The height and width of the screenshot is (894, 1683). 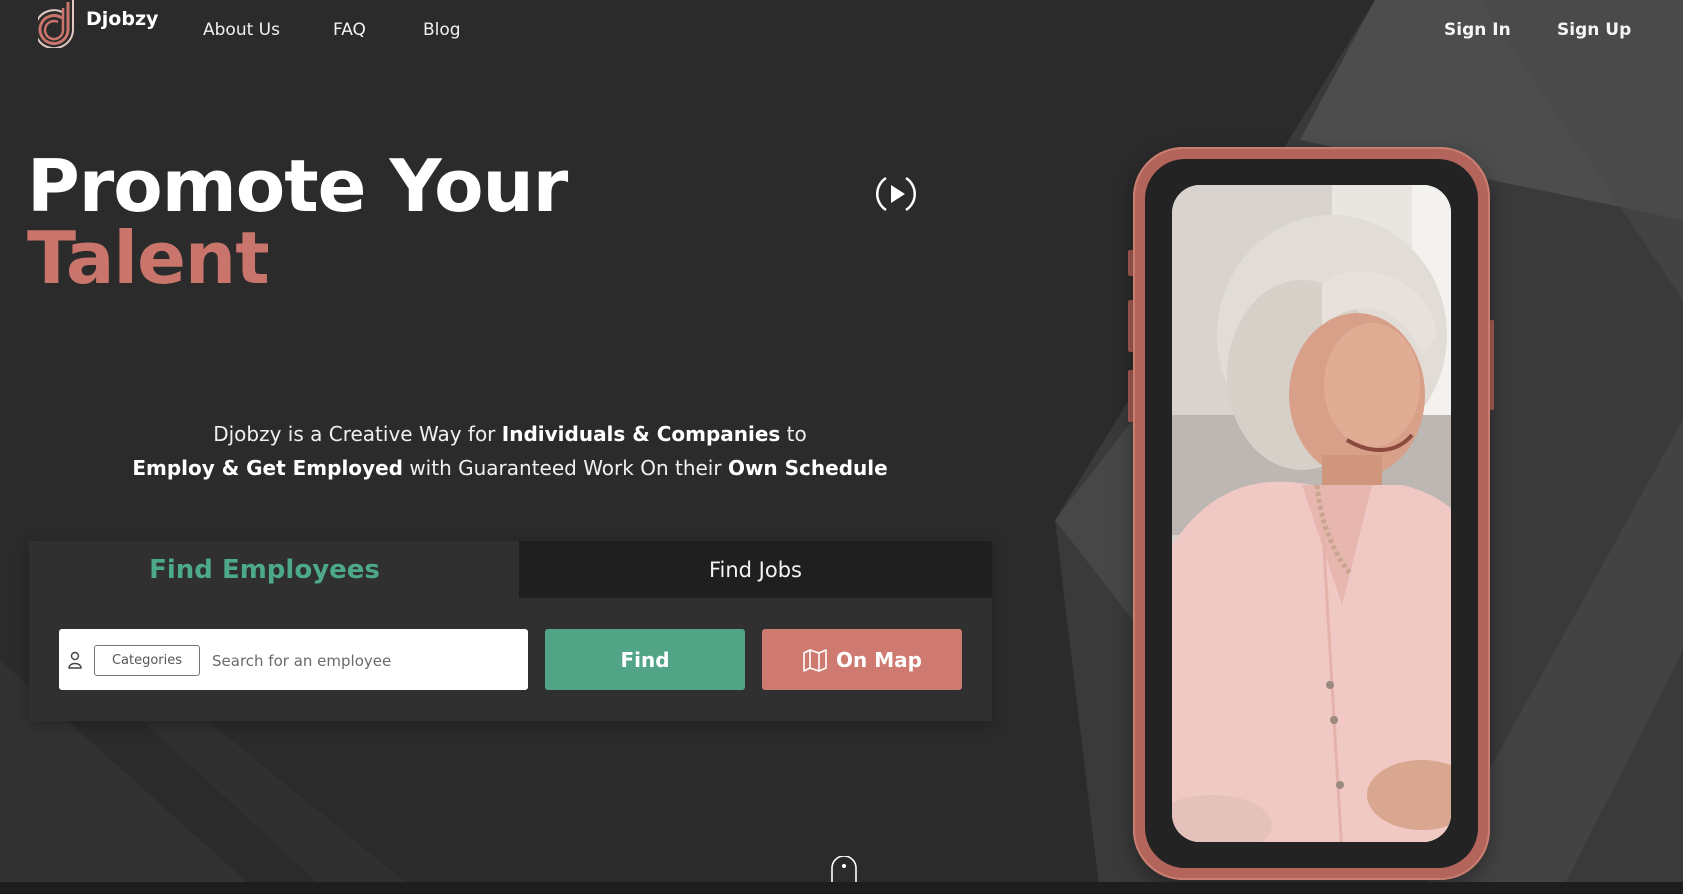 I want to click on tagline-bold-1: Individuals & Companies, so click(x=641, y=434).